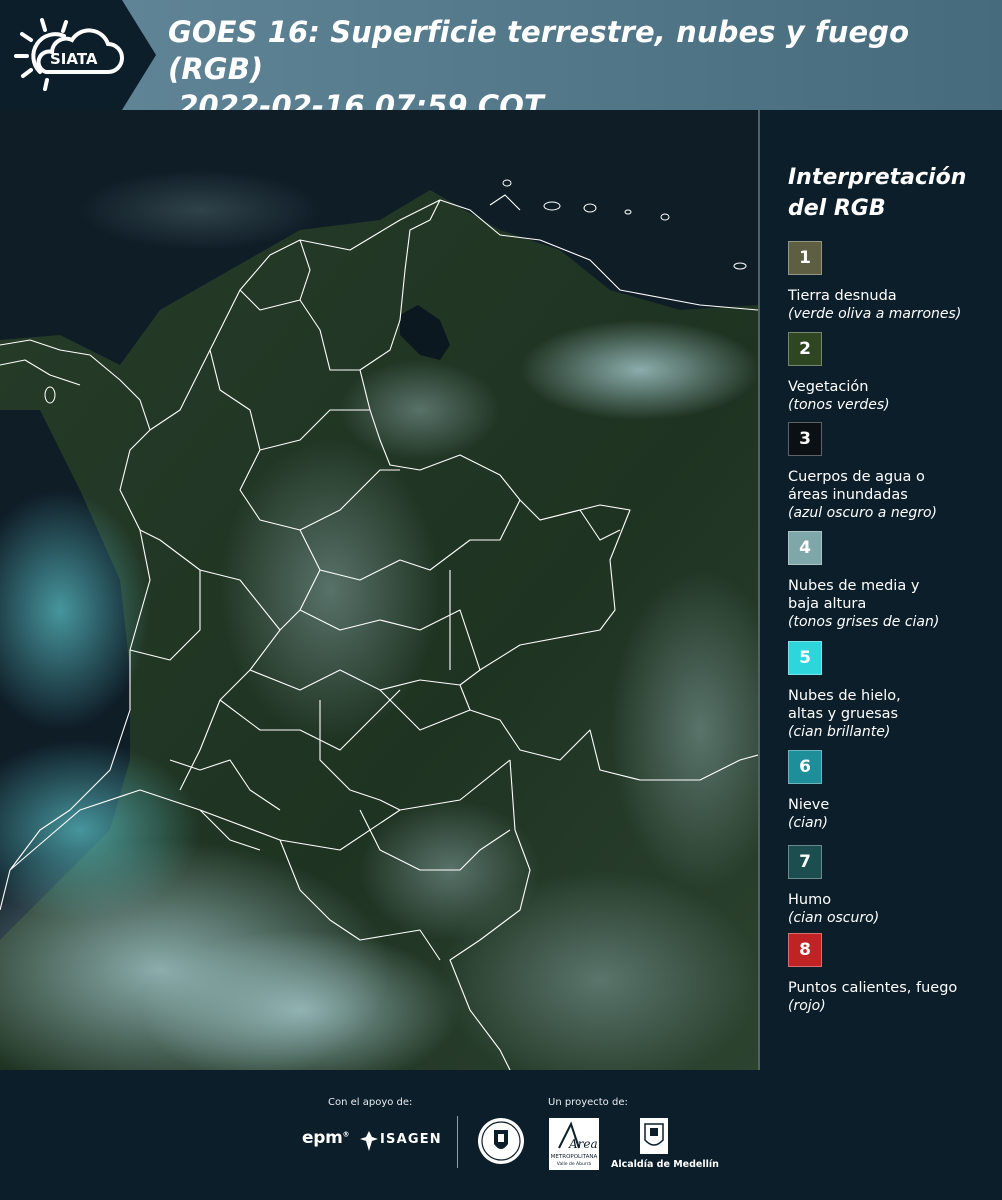  What do you see at coordinates (839, 732) in the screenshot?
I see `legend-sublabel: (cian brillante)` at bounding box center [839, 732].